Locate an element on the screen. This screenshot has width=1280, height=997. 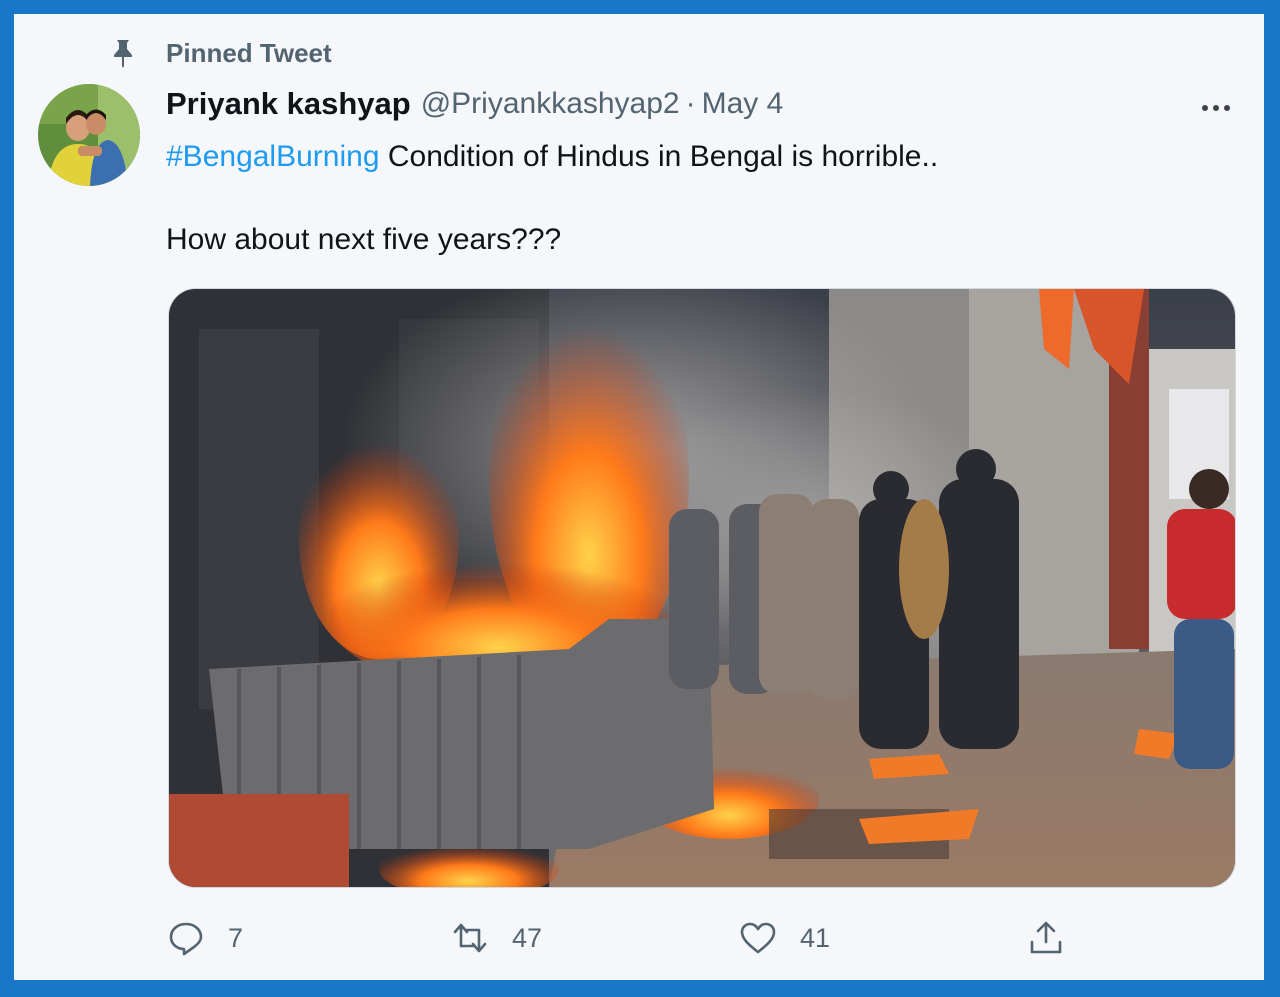
reply-button: 7 is located at coordinates (204, 938).